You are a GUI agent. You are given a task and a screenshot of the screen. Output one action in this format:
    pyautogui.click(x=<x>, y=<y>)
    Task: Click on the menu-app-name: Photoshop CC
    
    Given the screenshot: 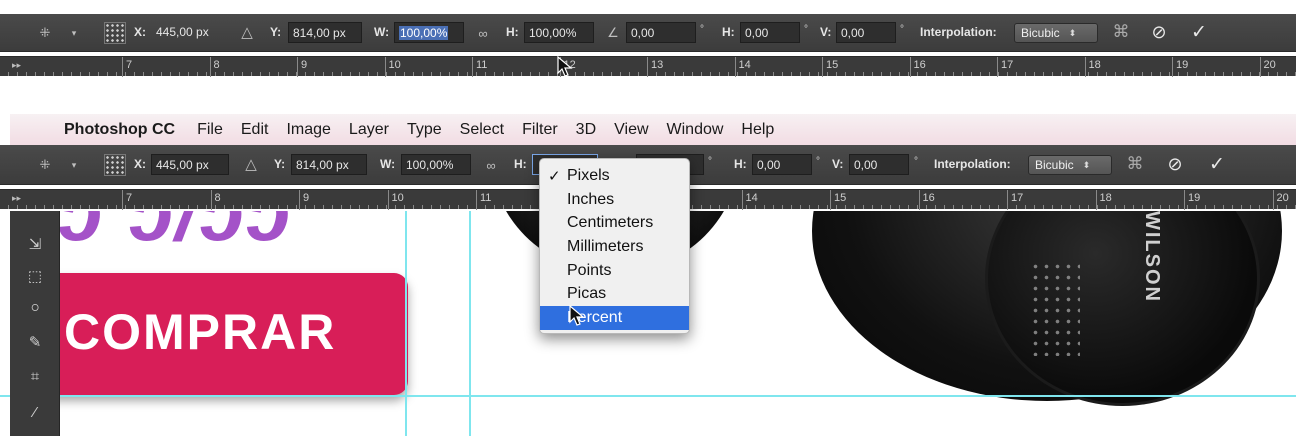 What is the action you would take?
    pyautogui.click(x=119, y=130)
    